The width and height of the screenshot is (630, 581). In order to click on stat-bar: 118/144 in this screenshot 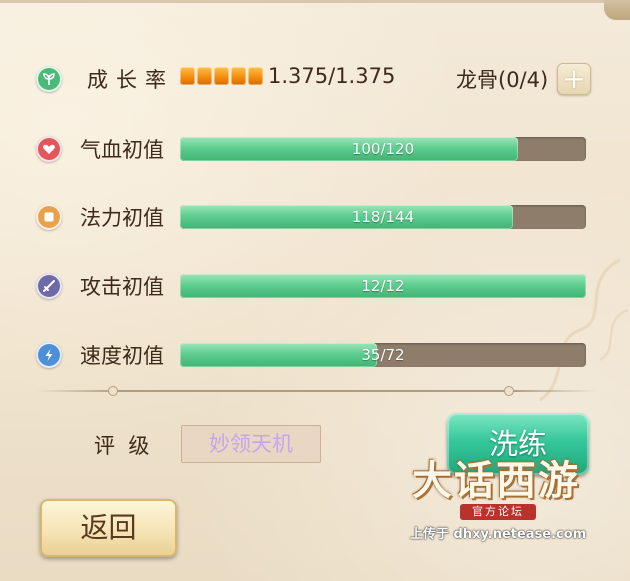, I will do `click(383, 217)`.